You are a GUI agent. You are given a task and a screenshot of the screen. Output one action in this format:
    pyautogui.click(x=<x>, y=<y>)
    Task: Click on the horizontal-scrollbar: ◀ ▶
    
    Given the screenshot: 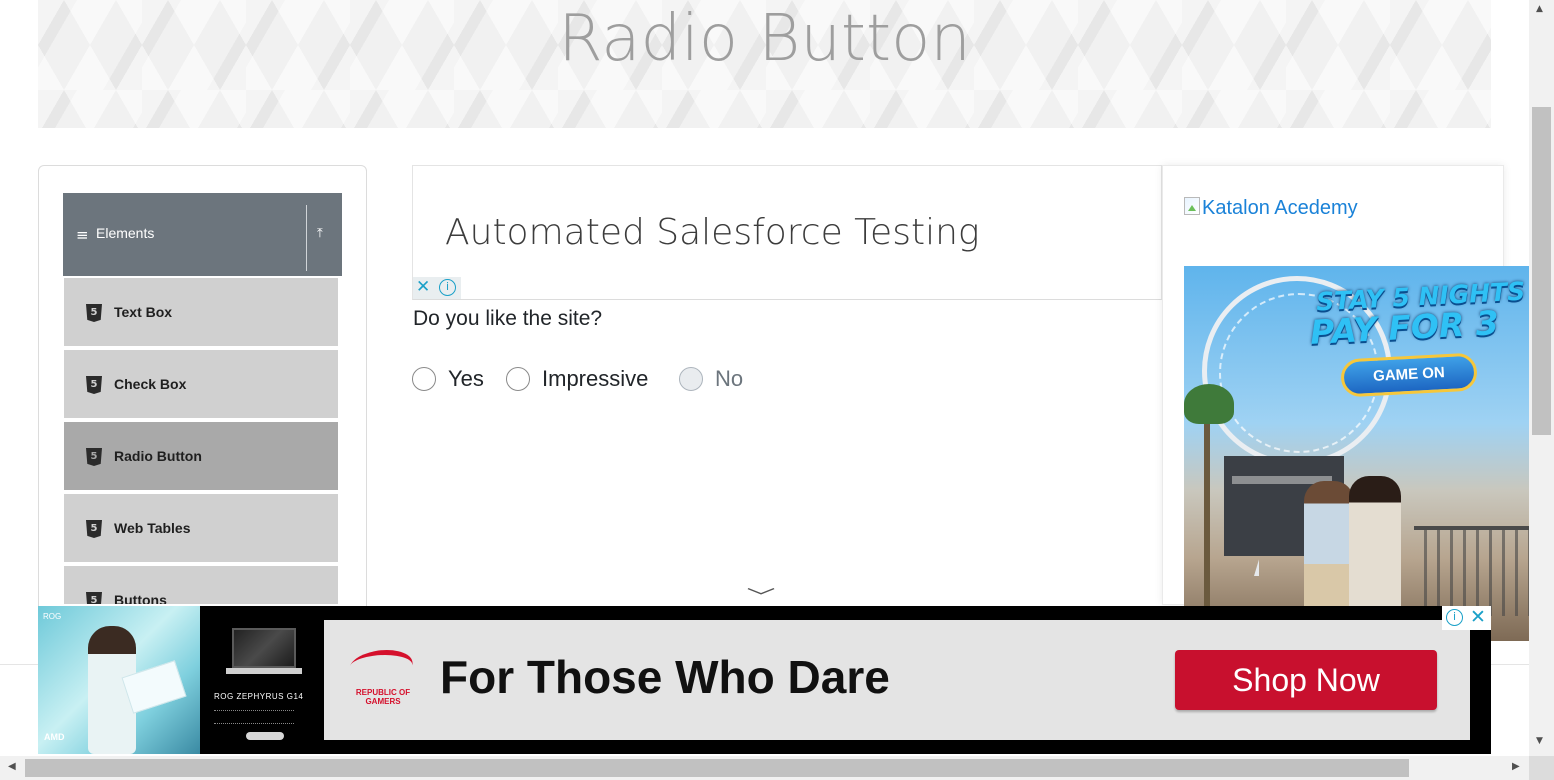 What is the action you would take?
    pyautogui.click(x=764, y=768)
    